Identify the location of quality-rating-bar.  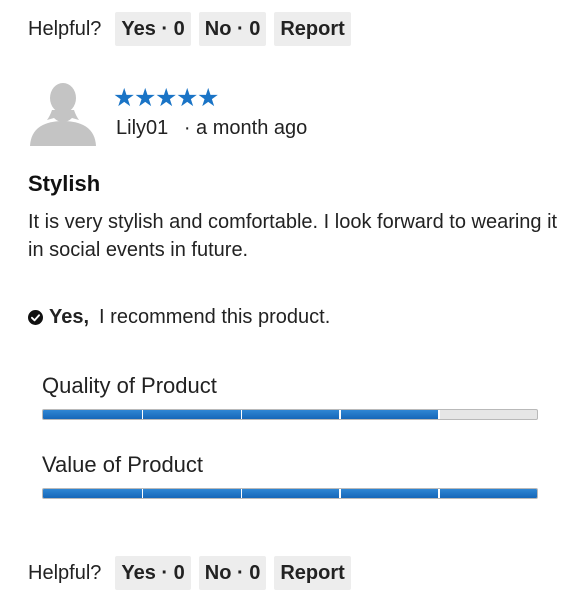
(290, 414).